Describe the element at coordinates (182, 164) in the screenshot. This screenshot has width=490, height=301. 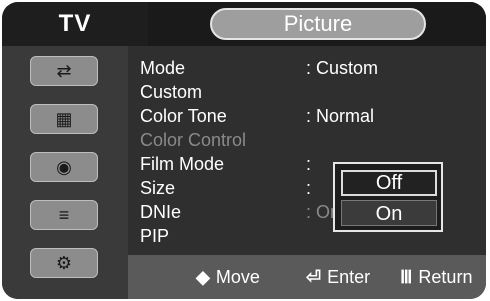
I see `menu-item-film-mode: Film Mode` at that location.